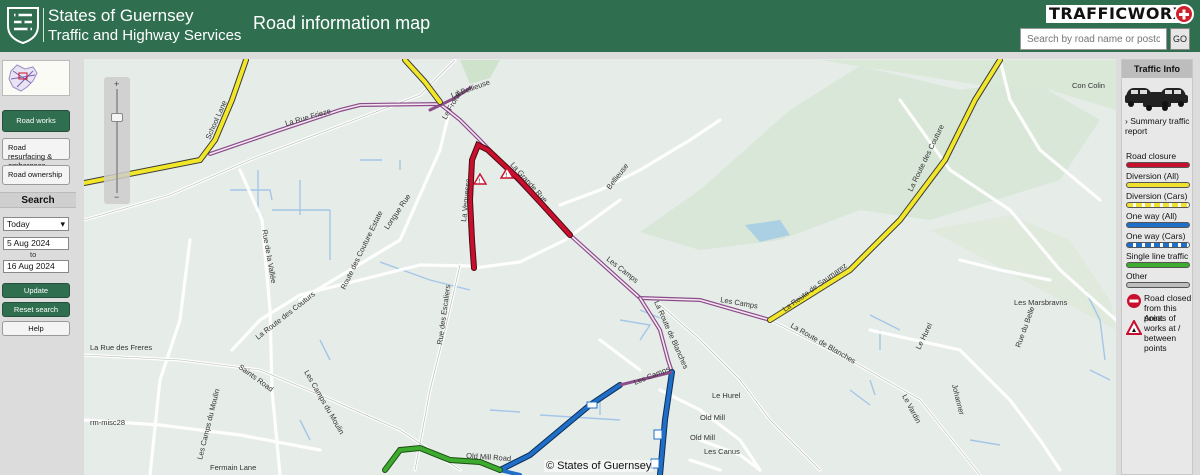 Image resolution: width=1200 pixels, height=475 pixels. I want to click on page-title: Road information map, so click(342, 23).